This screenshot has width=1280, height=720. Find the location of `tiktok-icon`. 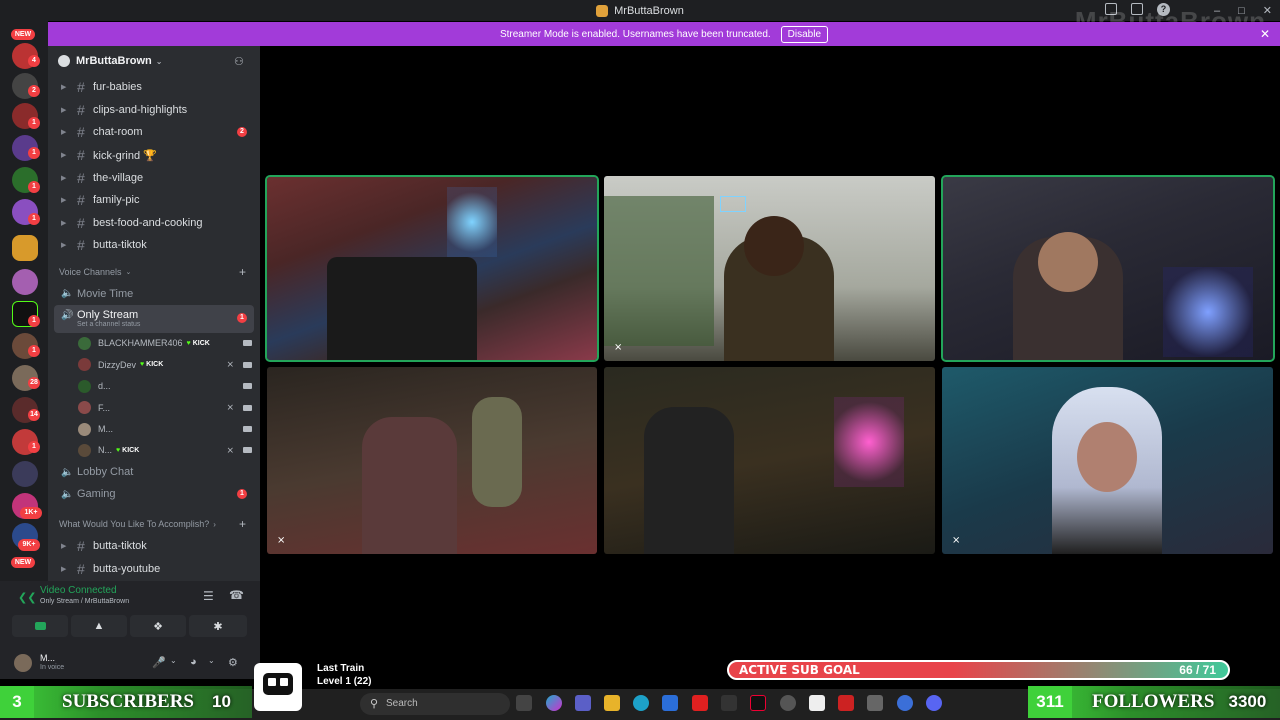

tiktok-icon is located at coordinates (758, 703).